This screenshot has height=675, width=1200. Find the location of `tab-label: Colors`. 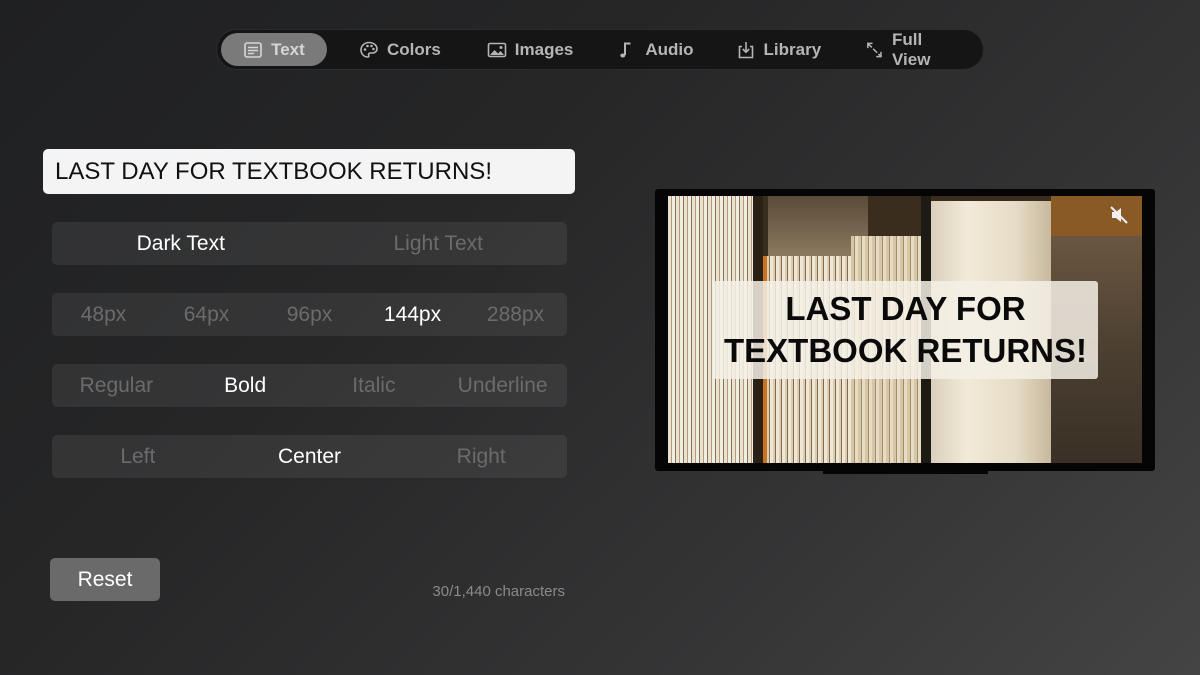

tab-label: Colors is located at coordinates (413, 49).